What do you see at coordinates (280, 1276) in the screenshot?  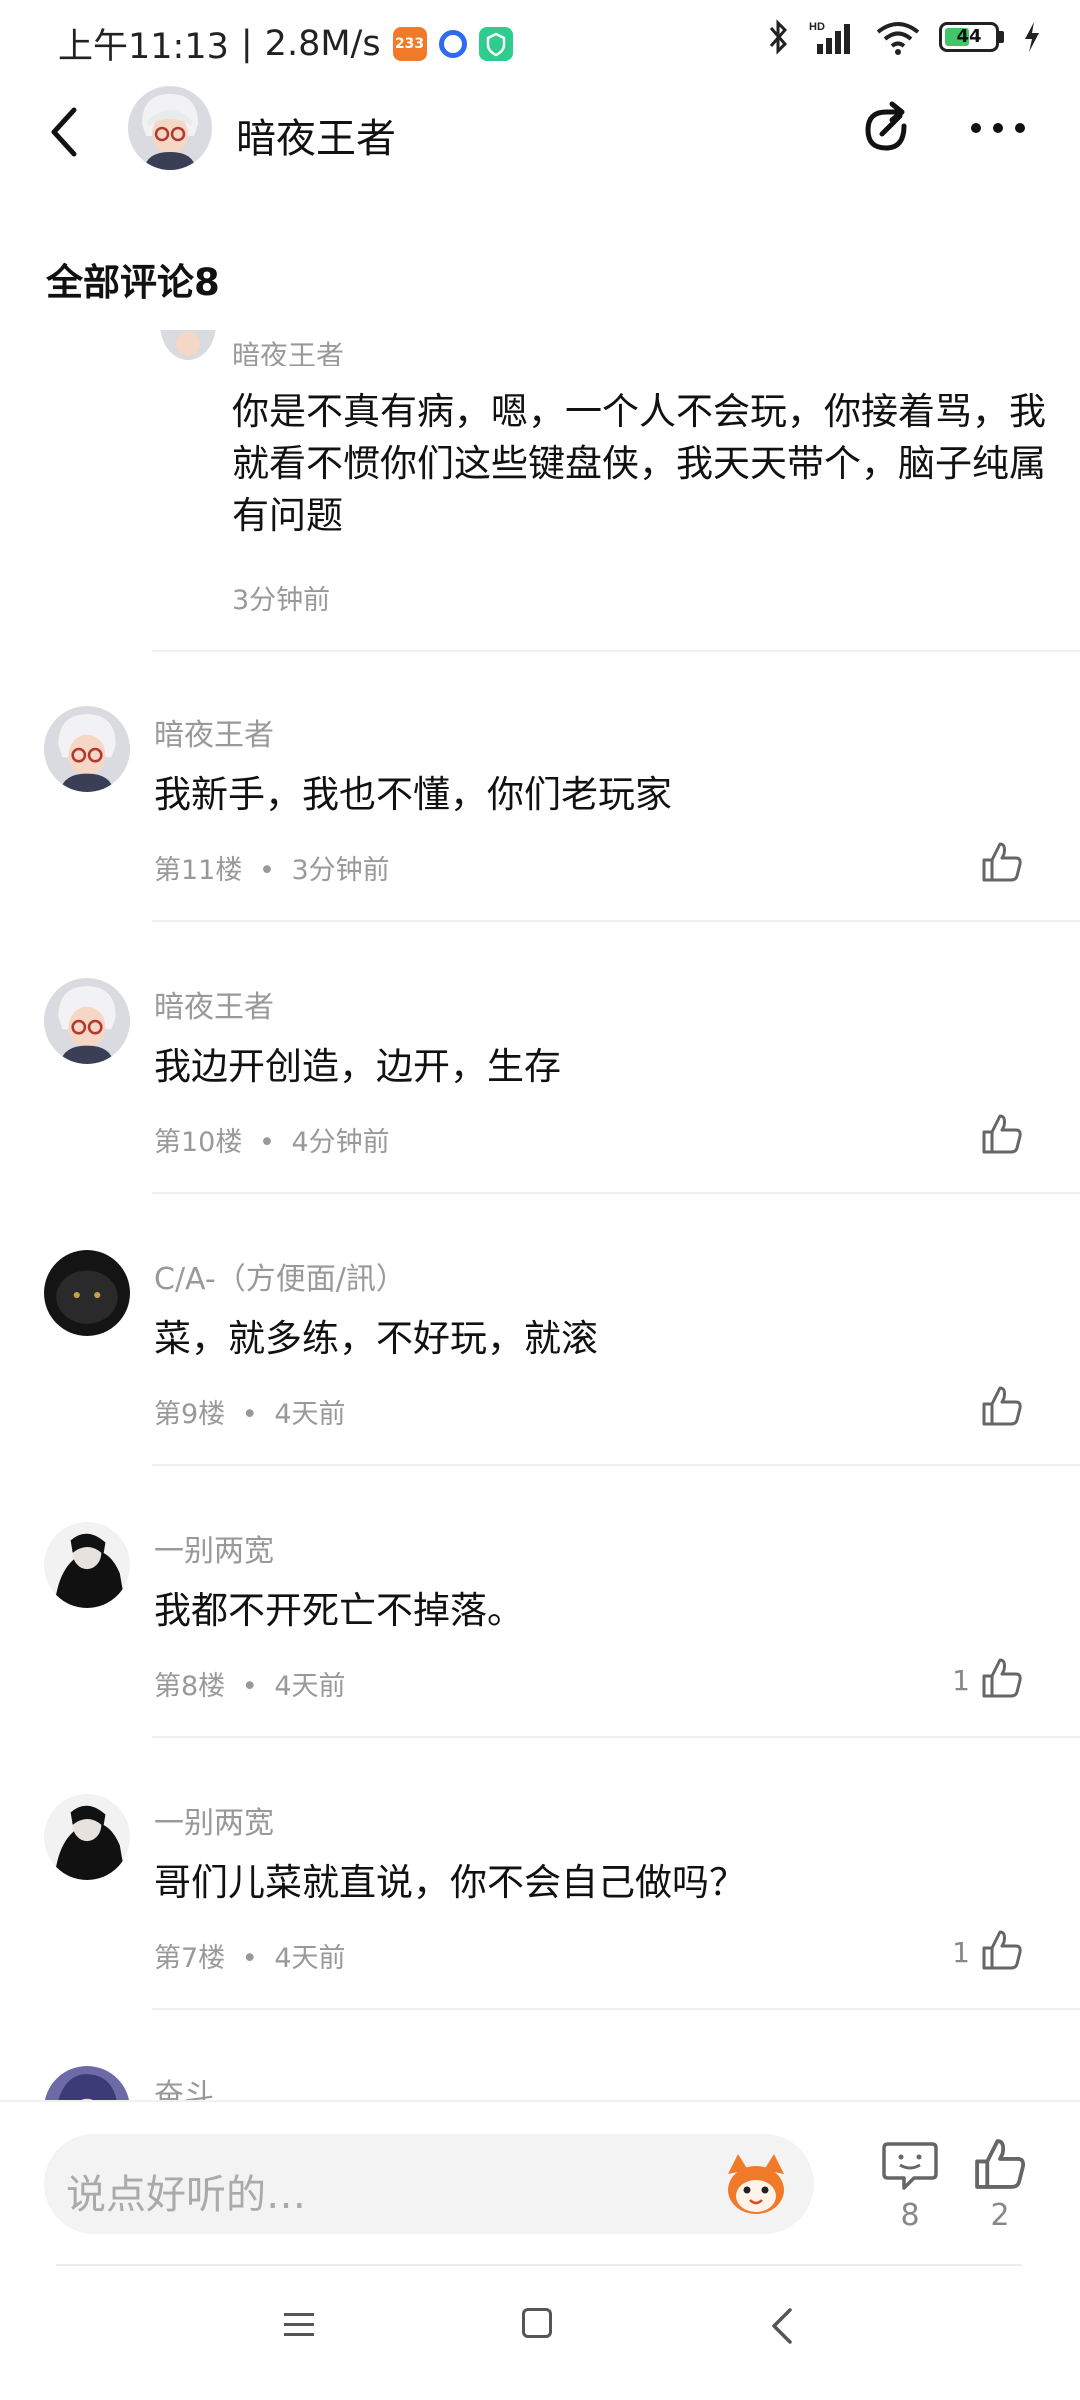 I see `comment-author: C/A-（方便面/訊）` at bounding box center [280, 1276].